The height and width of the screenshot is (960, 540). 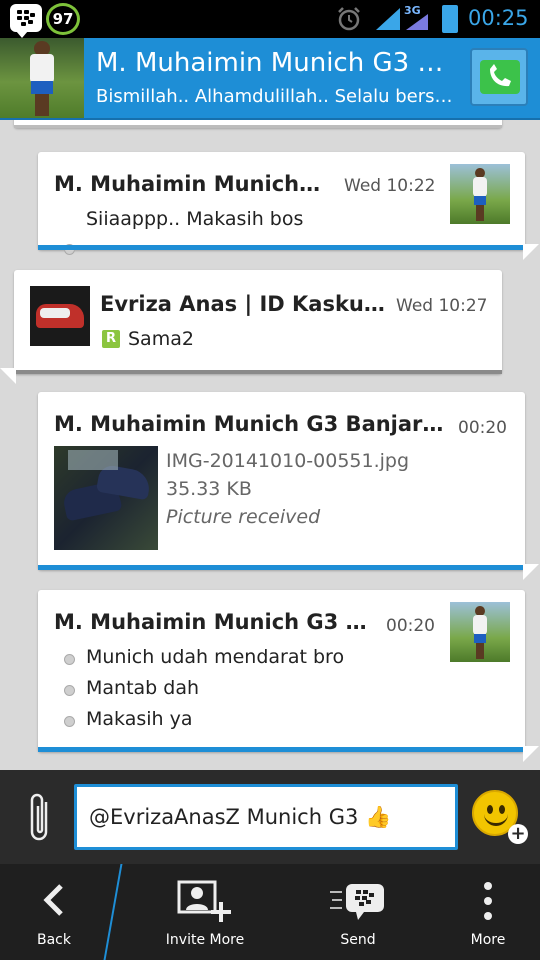 I want to click on more-dots-icon, so click(x=488, y=901).